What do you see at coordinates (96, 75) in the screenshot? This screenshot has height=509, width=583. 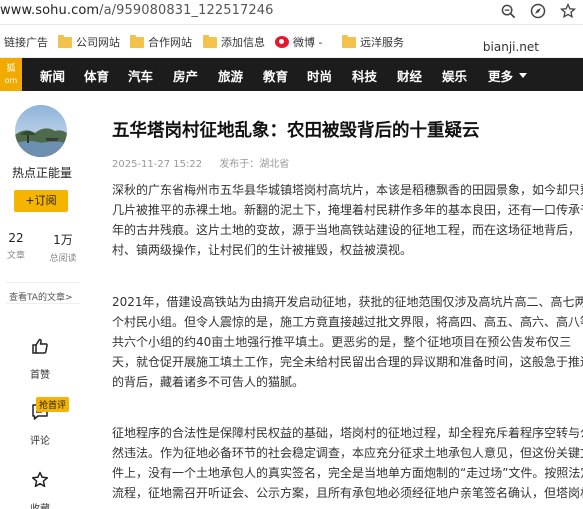 I see `nav-item-sports: 体育` at bounding box center [96, 75].